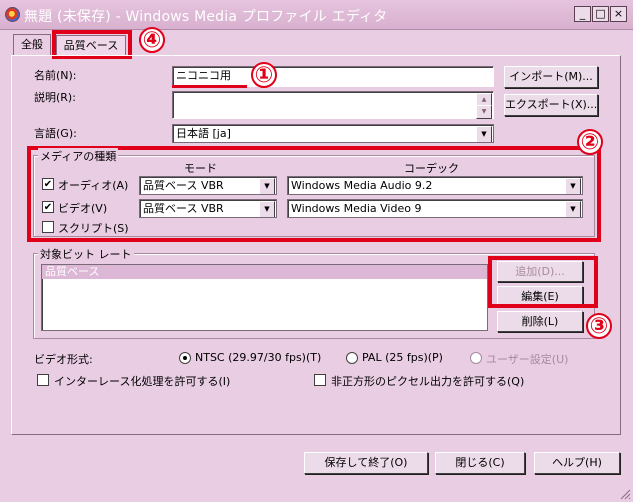 This screenshot has width=633, height=502. What do you see at coordinates (264, 272) in the screenshot?
I see `list-item: 品質ベース` at bounding box center [264, 272].